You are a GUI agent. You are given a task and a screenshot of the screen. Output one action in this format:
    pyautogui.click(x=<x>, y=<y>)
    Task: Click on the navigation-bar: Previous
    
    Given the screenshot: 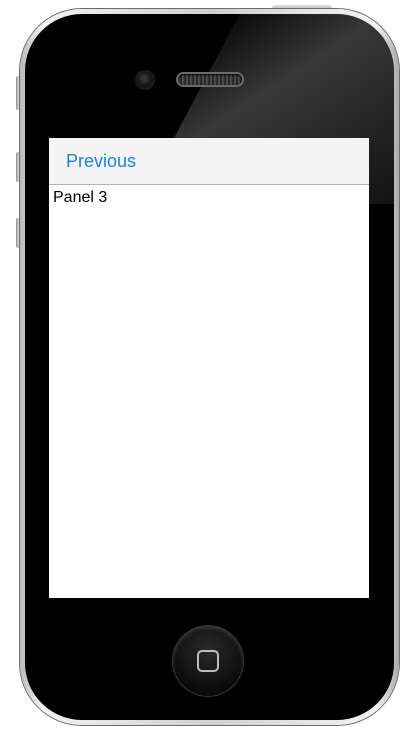 What is the action you would take?
    pyautogui.click(x=209, y=161)
    